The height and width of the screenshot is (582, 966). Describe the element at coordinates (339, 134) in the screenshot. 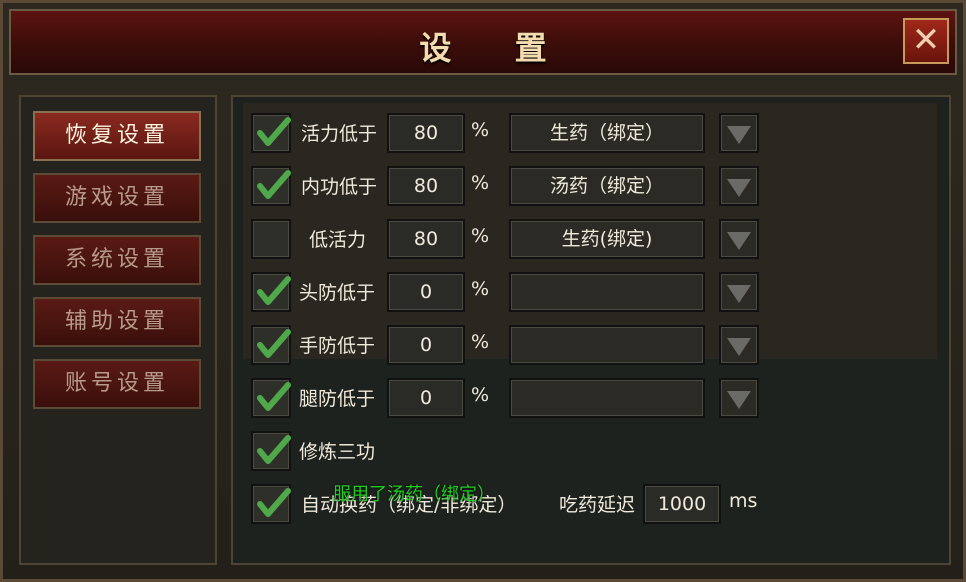

I see `row-label: 活力低于` at that location.